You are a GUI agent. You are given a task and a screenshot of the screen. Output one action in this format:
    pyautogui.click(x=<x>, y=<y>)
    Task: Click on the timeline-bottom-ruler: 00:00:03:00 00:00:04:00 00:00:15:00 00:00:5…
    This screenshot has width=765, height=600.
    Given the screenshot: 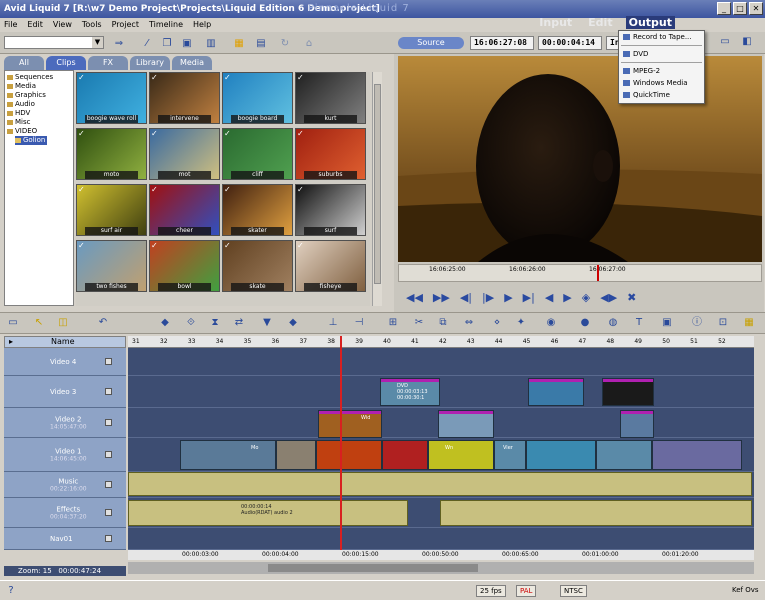 What is the action you would take?
    pyautogui.click(x=441, y=555)
    